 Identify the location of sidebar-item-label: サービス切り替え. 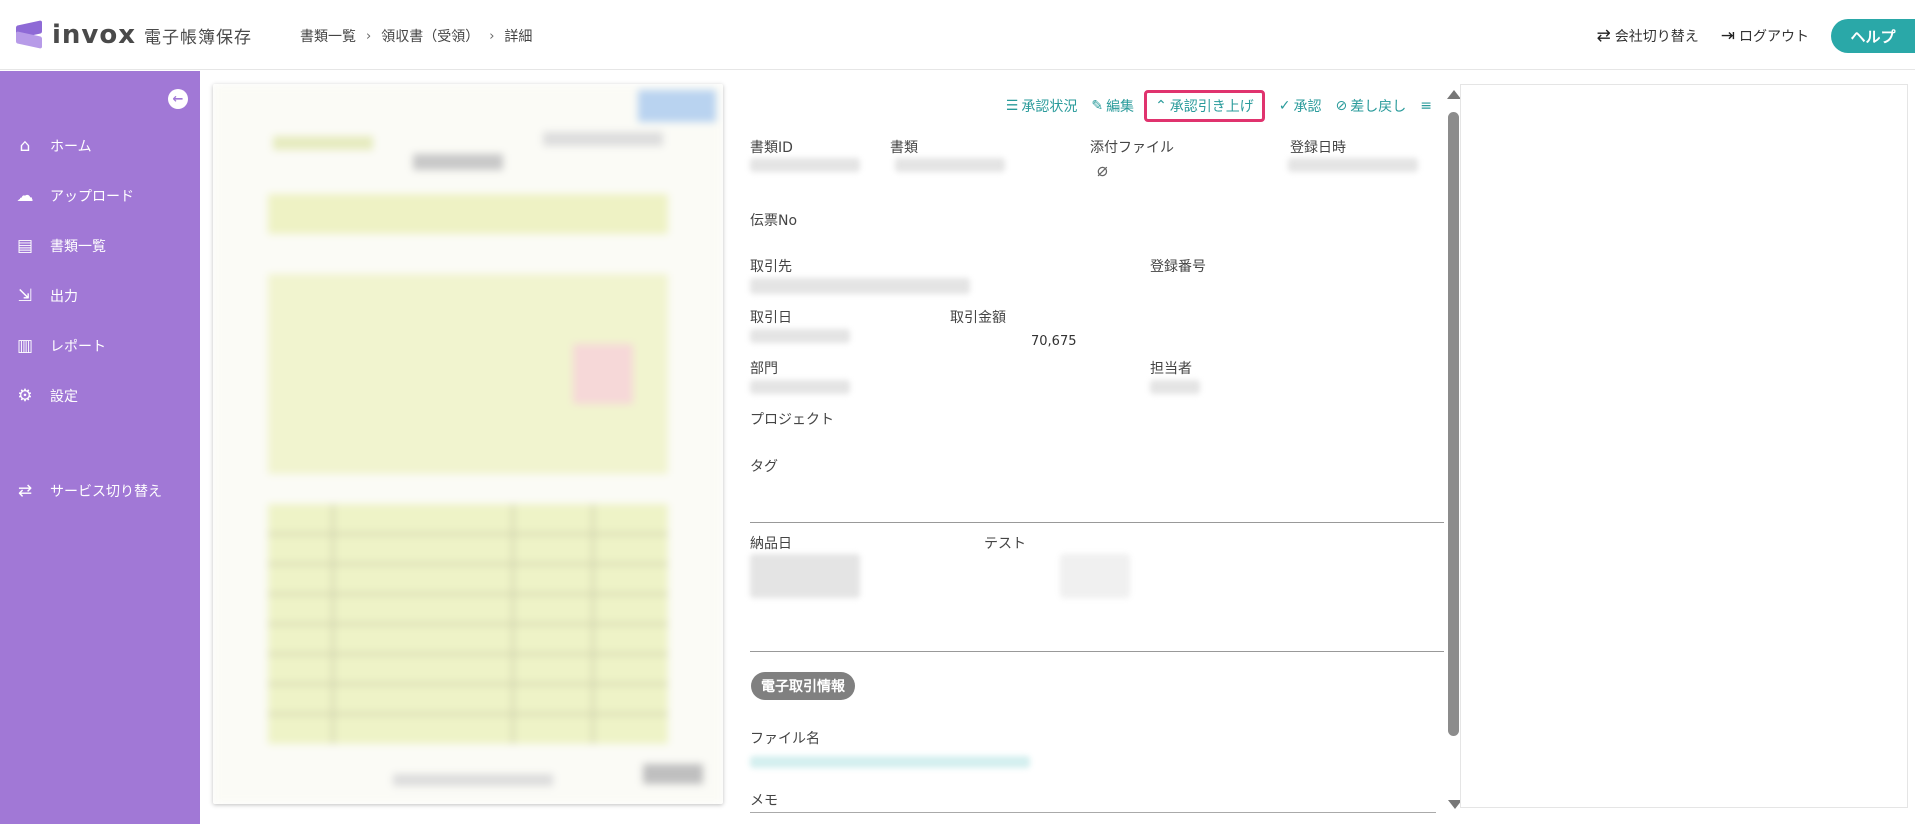
(106, 492).